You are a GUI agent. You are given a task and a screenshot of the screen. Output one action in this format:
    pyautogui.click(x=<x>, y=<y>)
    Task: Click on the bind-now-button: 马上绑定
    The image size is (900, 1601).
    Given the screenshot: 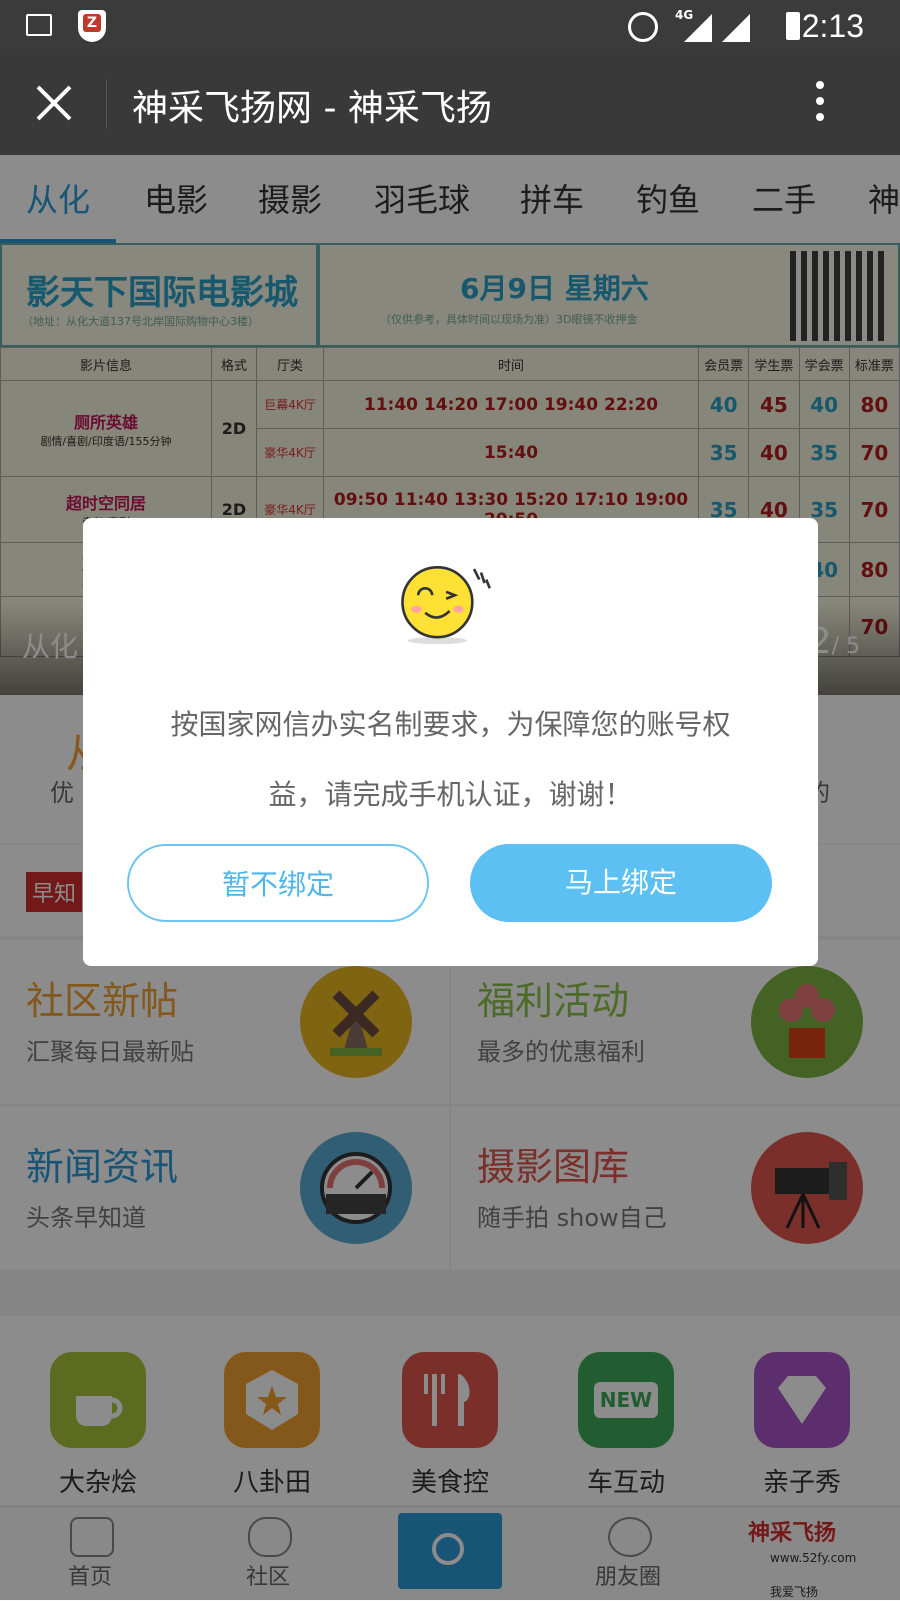 What is the action you would take?
    pyautogui.click(x=621, y=883)
    